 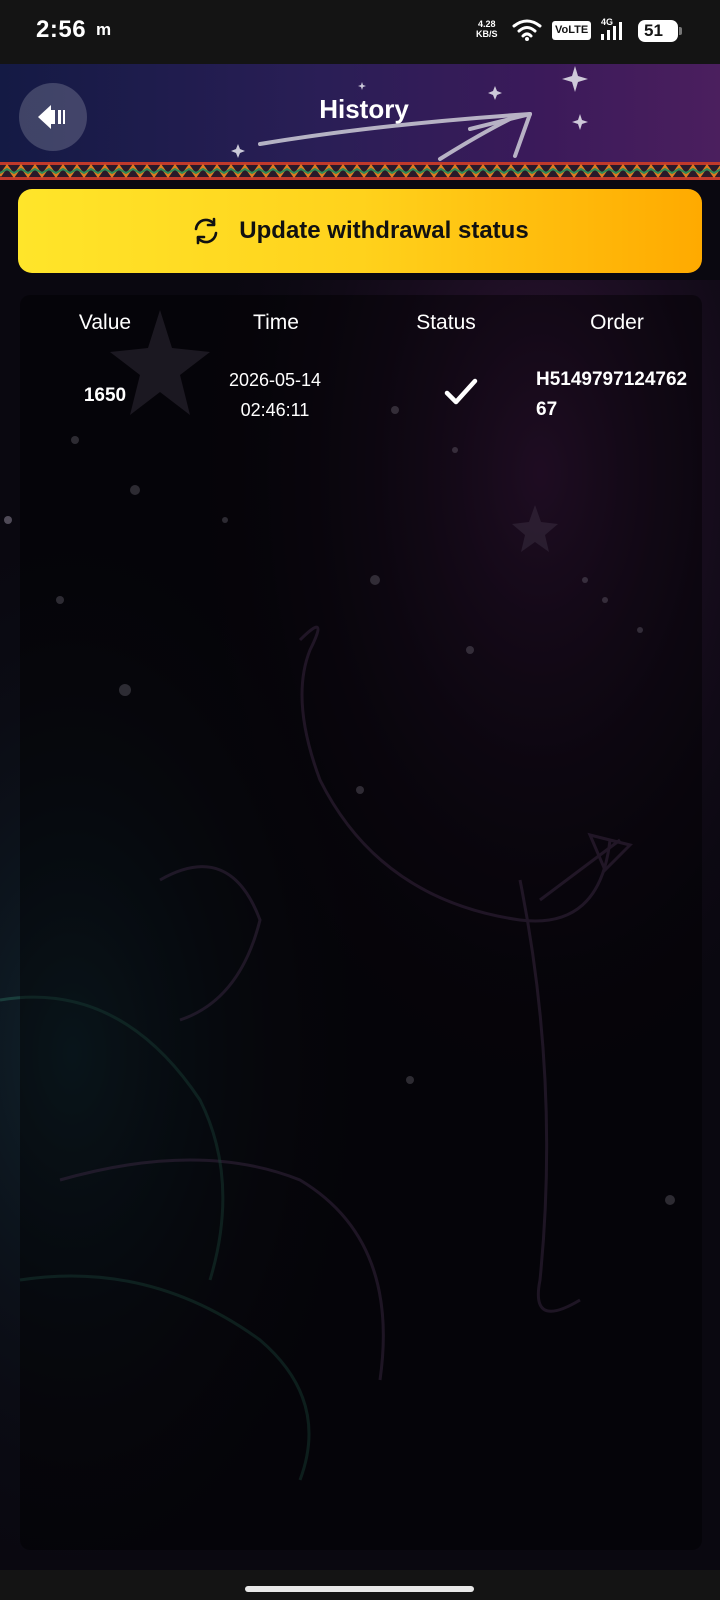 What do you see at coordinates (617, 322) in the screenshot?
I see `column-header-order: Order` at bounding box center [617, 322].